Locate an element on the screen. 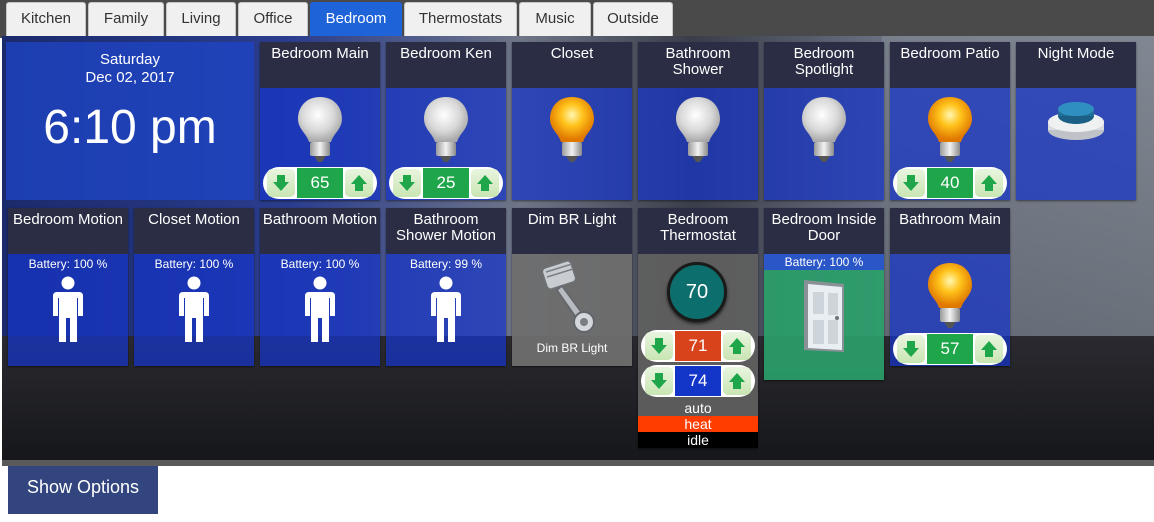  tile-dim-br-light: Dim BR Light Dim BR Light is located at coordinates (572, 287).